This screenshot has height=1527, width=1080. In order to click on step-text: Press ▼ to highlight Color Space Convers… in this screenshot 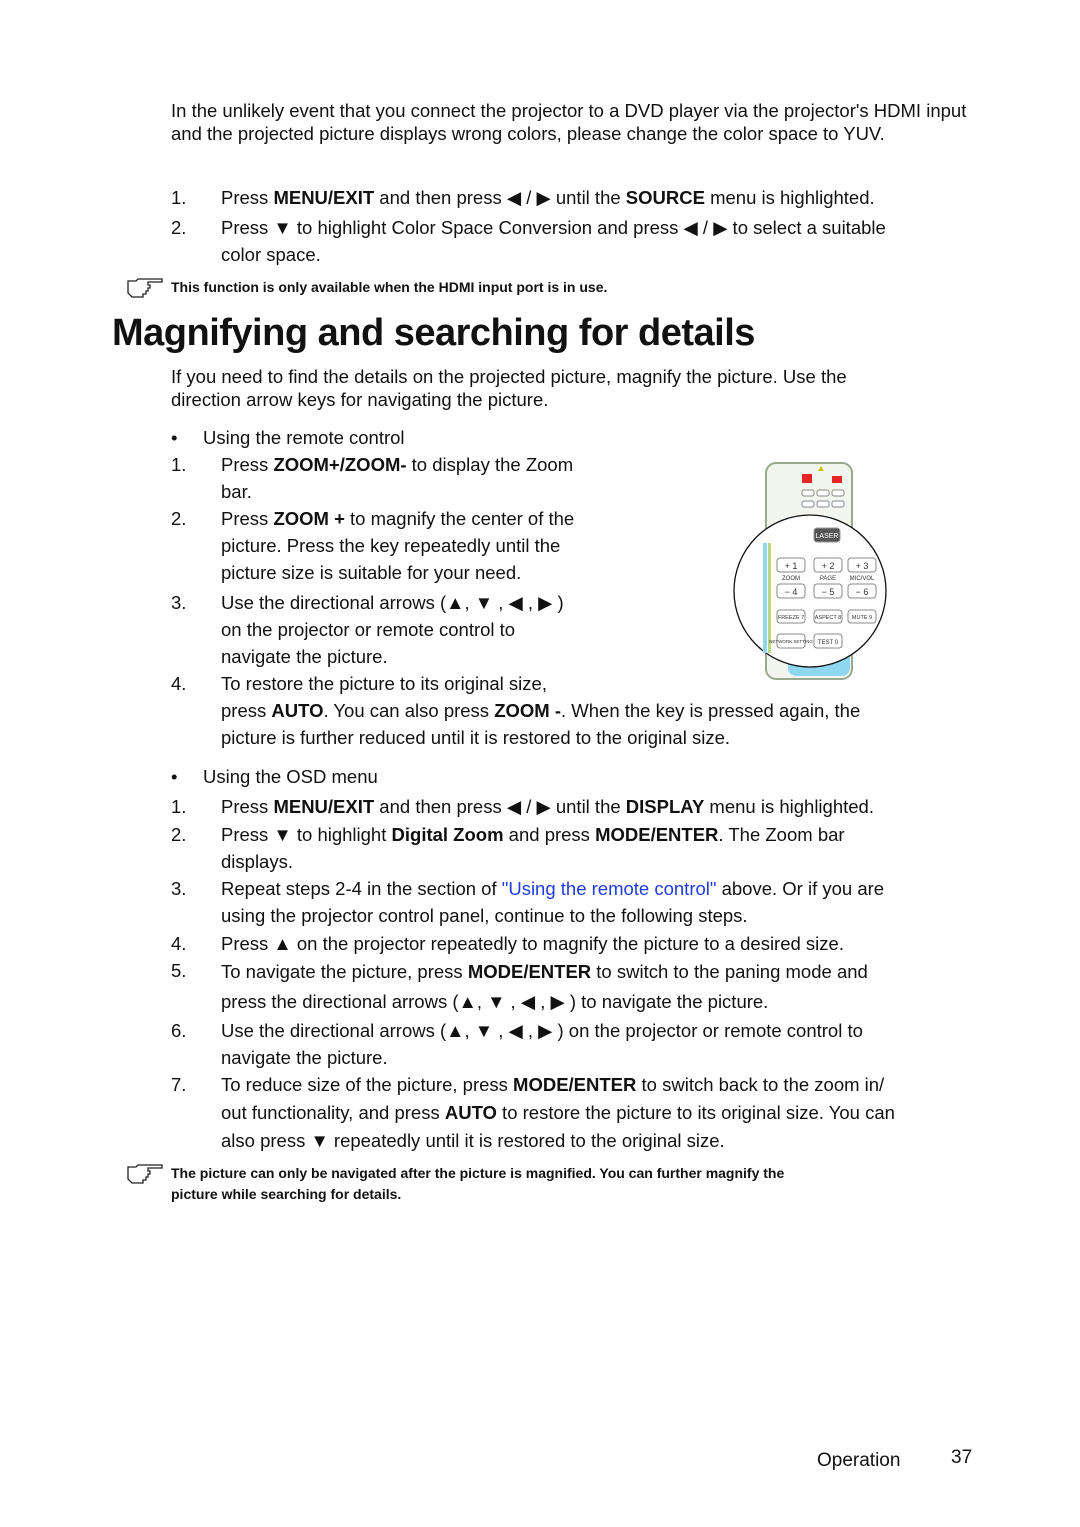, I will do `click(553, 241)`.